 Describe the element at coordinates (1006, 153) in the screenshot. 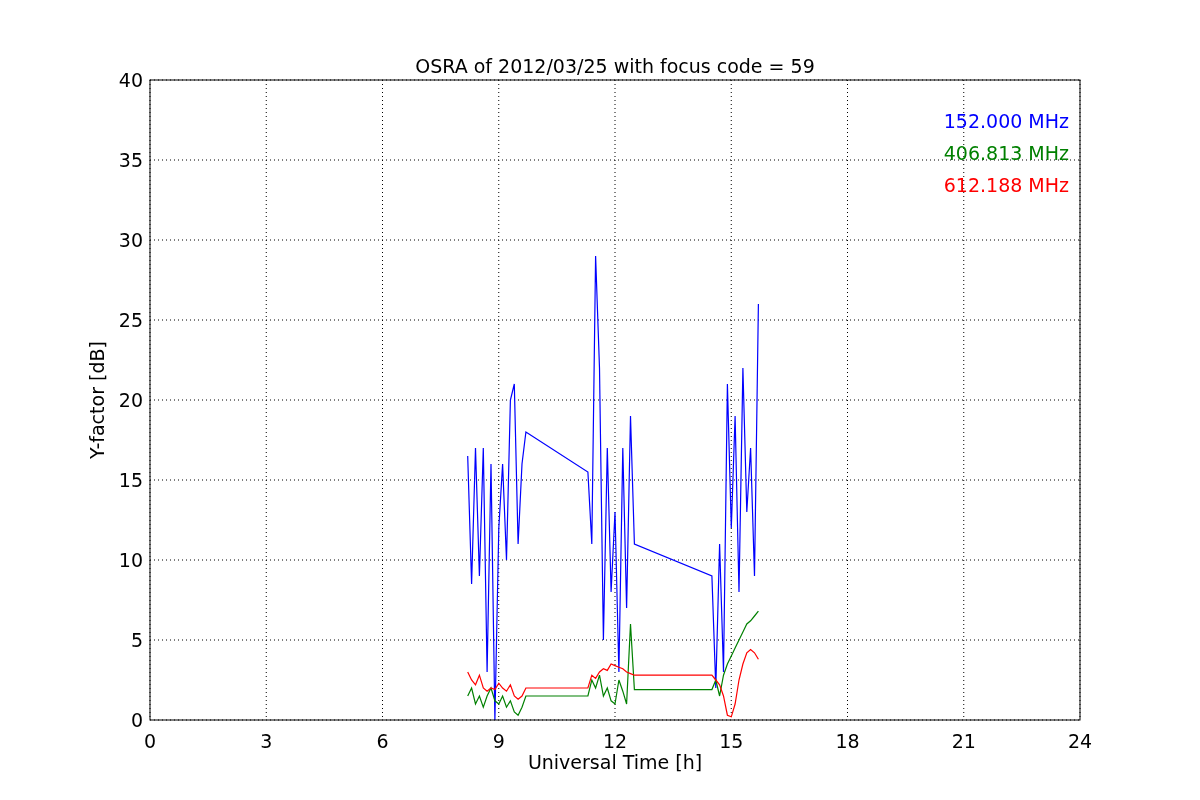

I see `legend-label: 406.813 MHz` at that location.